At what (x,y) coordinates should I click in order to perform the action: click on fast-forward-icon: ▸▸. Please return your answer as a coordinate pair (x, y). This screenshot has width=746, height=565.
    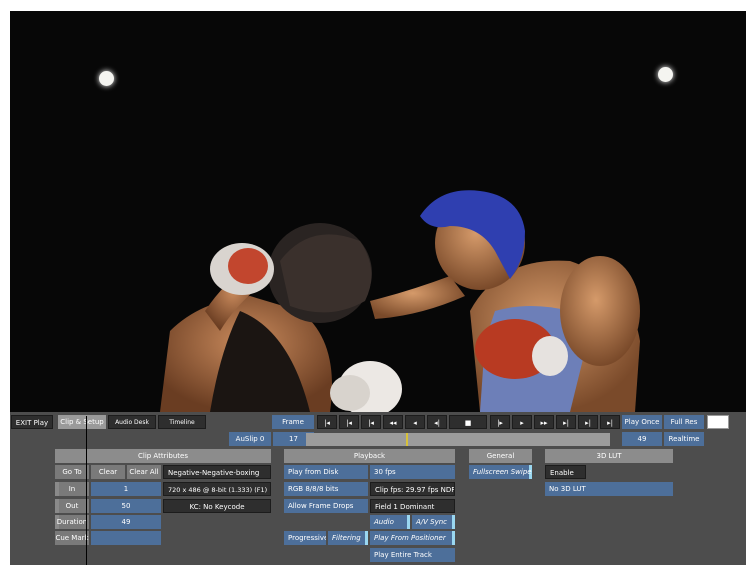
    Looking at the image, I should click on (544, 423).